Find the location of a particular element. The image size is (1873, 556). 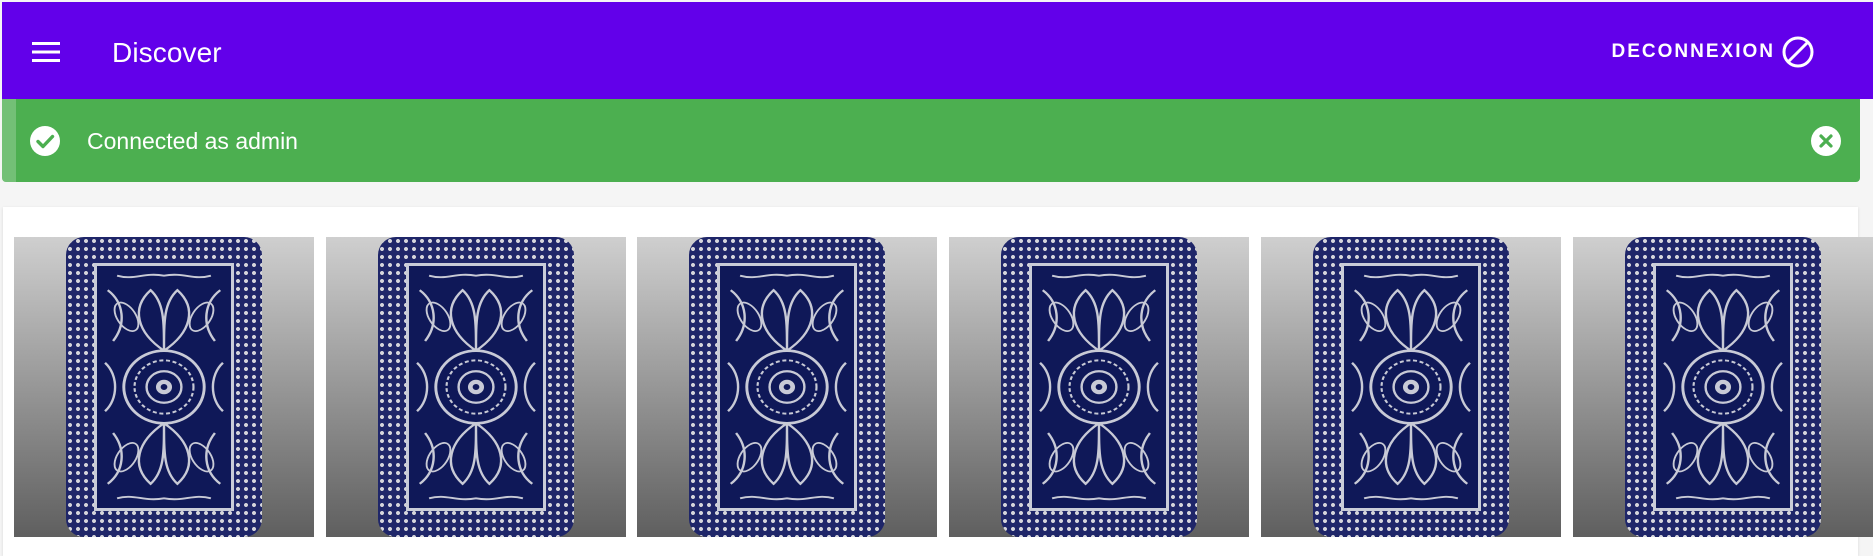

close-circle-icon is located at coordinates (1826, 141).